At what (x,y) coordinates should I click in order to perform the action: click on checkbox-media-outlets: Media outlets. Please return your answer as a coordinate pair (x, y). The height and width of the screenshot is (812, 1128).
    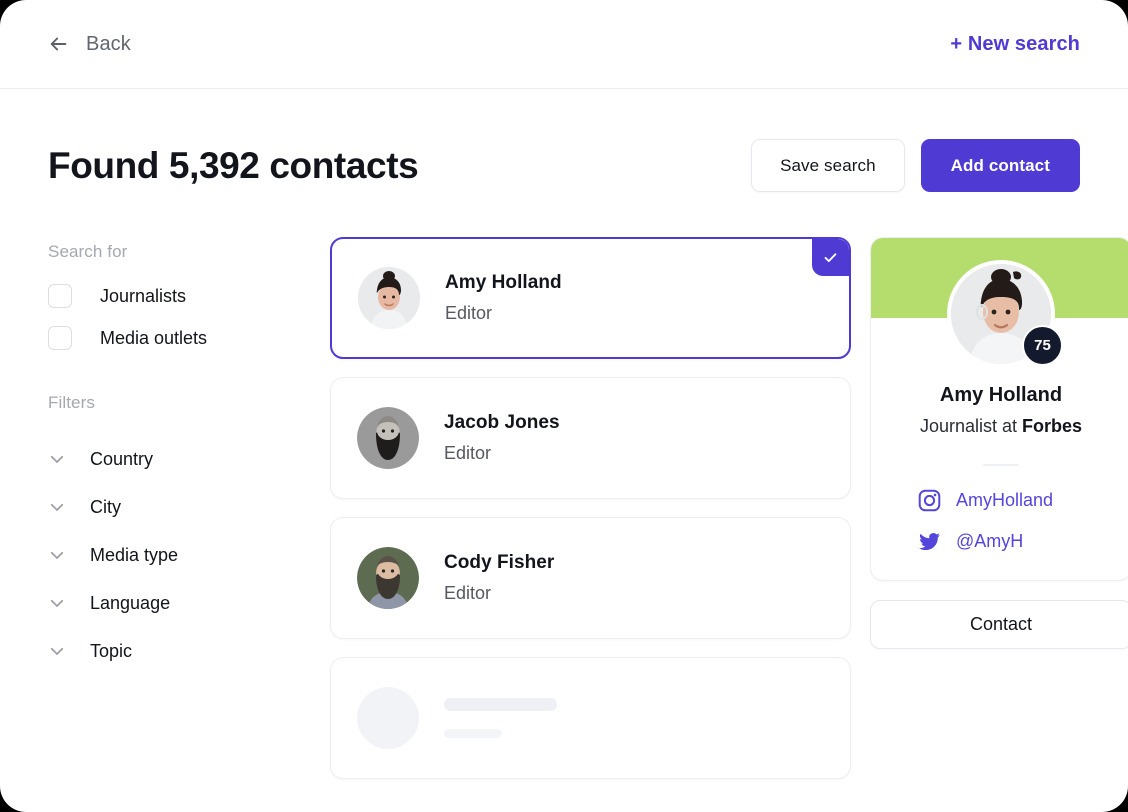
    Looking at the image, I should click on (165, 338).